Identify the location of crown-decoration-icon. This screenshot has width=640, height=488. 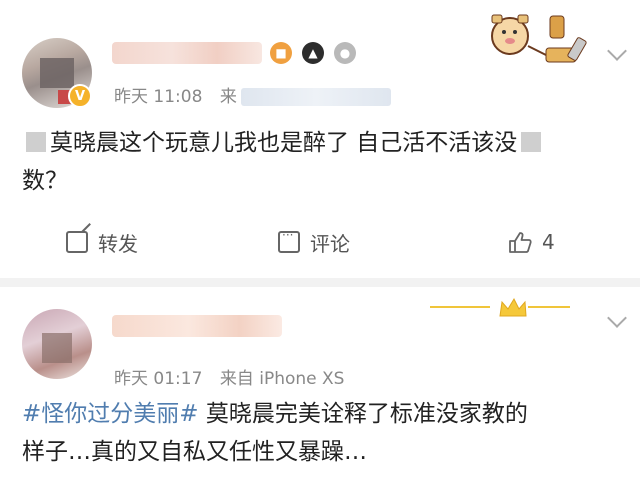
(500, 307).